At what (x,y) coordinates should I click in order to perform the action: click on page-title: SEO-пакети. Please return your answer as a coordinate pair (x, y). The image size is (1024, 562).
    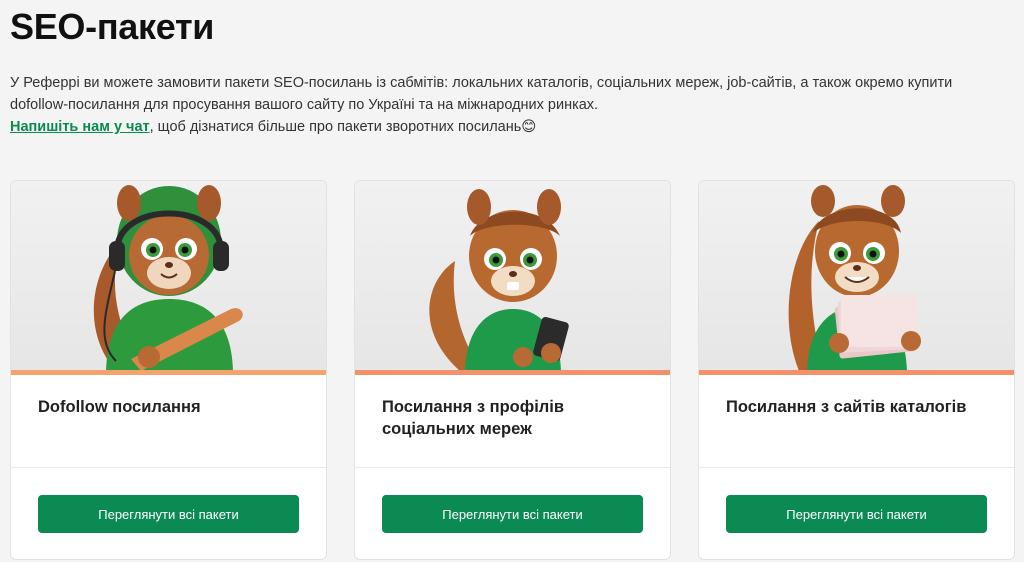
    Looking at the image, I should click on (112, 26).